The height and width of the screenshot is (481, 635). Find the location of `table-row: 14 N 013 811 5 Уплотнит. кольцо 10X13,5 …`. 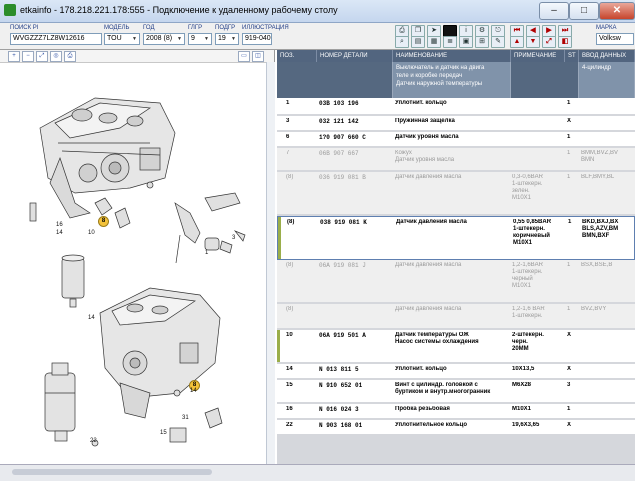

table-row: 14 N 013 811 5 Уплотнит. кольцо 10X13,5 … is located at coordinates (456, 372).